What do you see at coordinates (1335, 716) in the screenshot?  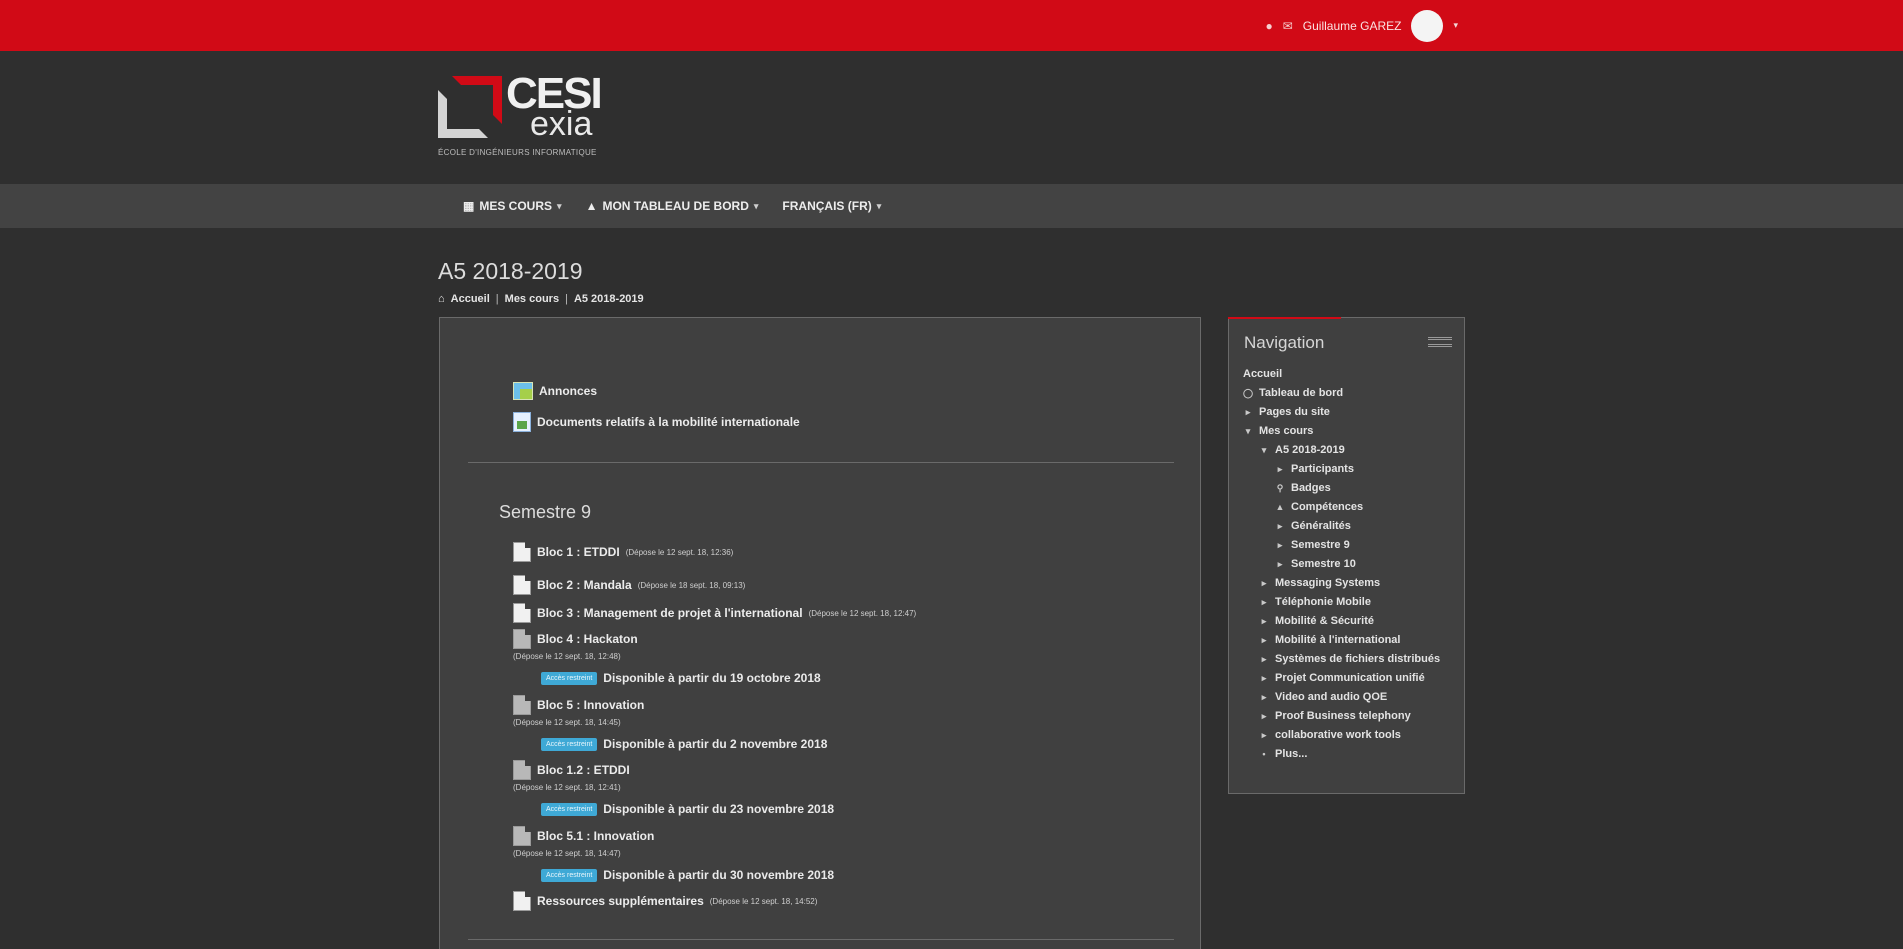 I see `nav-tree-item-proof-business: ▸ Proof Business telephony` at bounding box center [1335, 716].